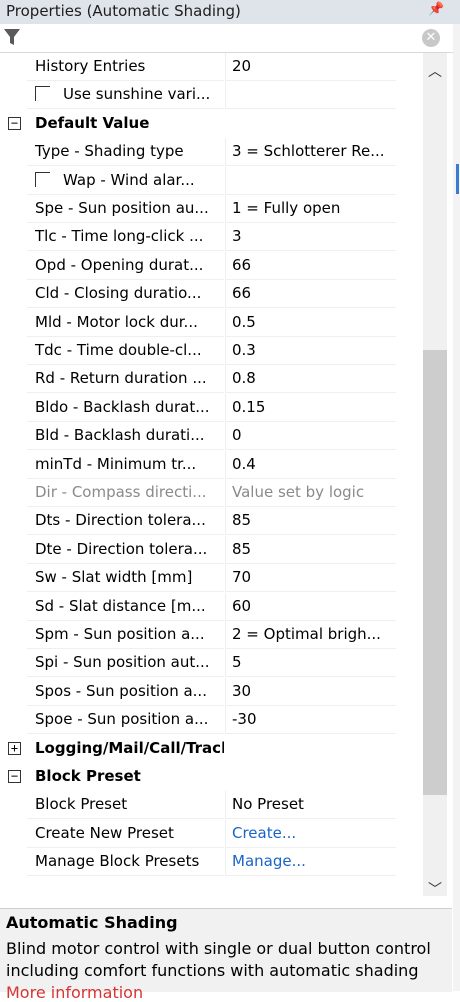 This screenshot has width=460, height=1002. I want to click on property-row: Sd - Slat distance [m... 60, so click(211, 607).